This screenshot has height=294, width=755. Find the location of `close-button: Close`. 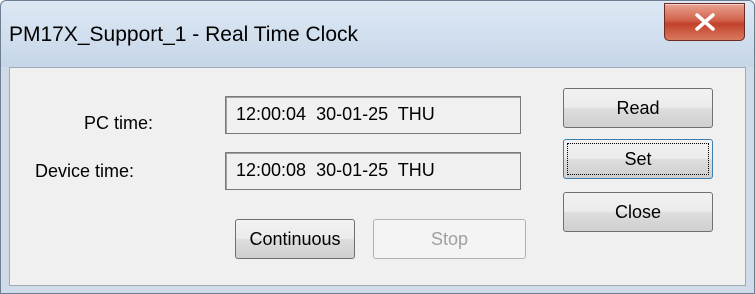

close-button: Close is located at coordinates (638, 212).